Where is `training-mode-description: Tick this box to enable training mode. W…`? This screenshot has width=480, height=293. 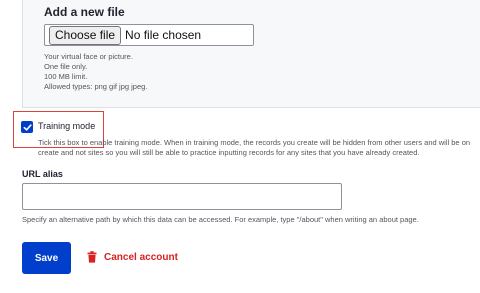
training-mode-description: Tick this box to enable training mode. W… is located at coordinates (259, 148).